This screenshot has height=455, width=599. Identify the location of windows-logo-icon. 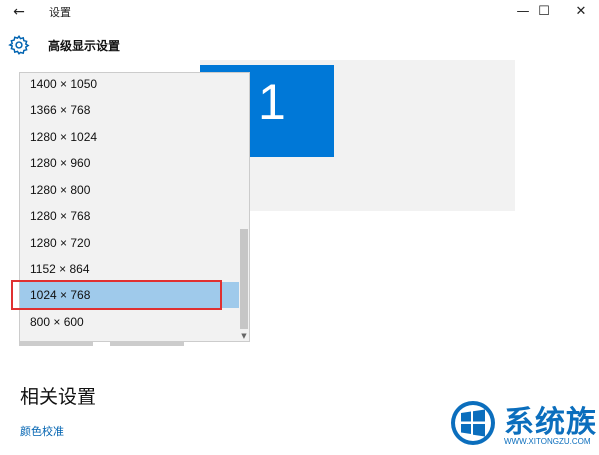
(473, 423).